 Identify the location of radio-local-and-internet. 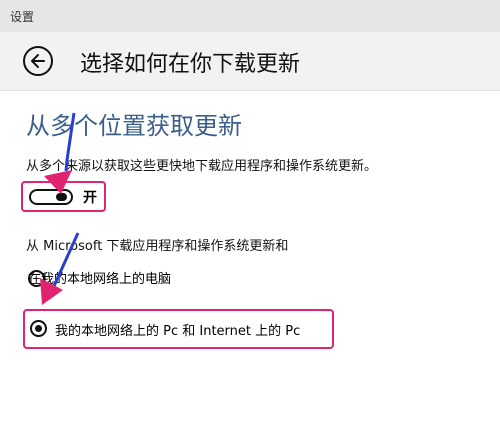
(38, 328).